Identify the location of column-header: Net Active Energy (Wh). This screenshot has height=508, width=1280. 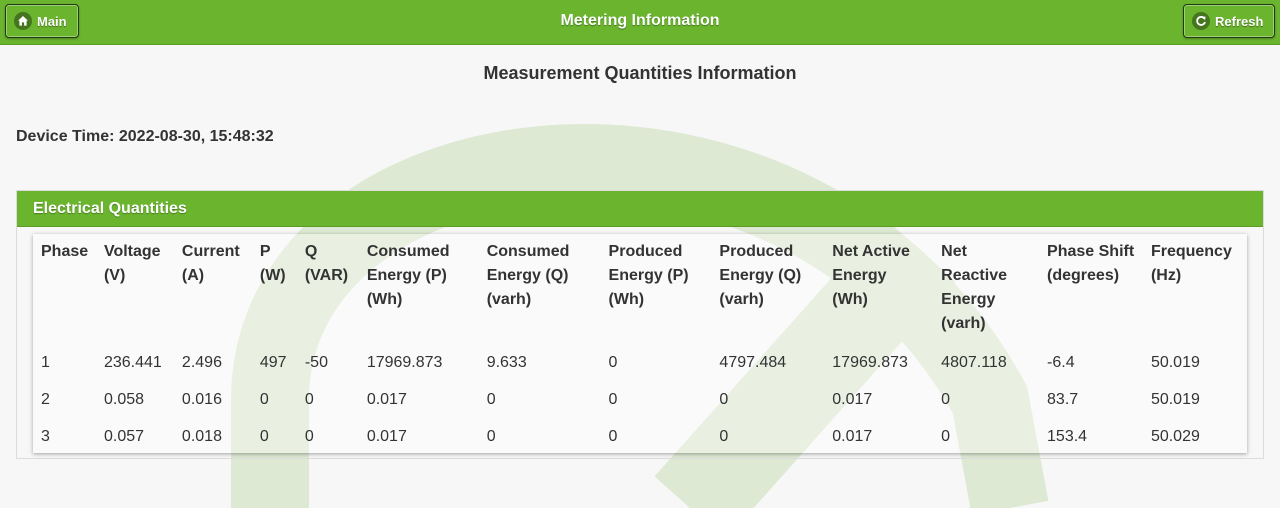
(880, 289).